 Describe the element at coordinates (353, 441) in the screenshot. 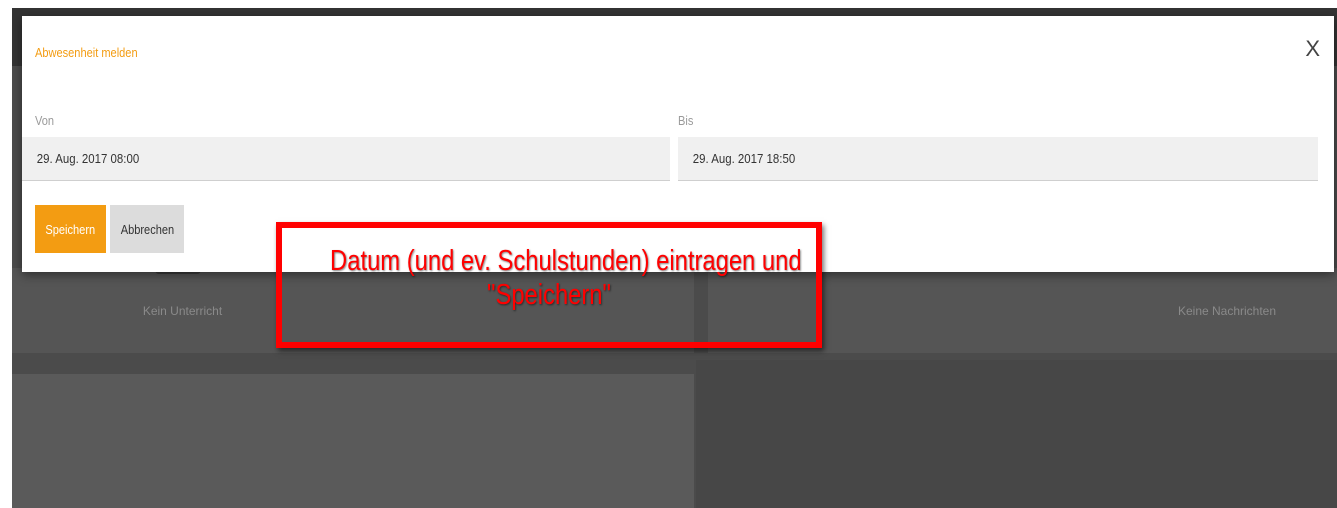

I see `background-panel-left` at that location.